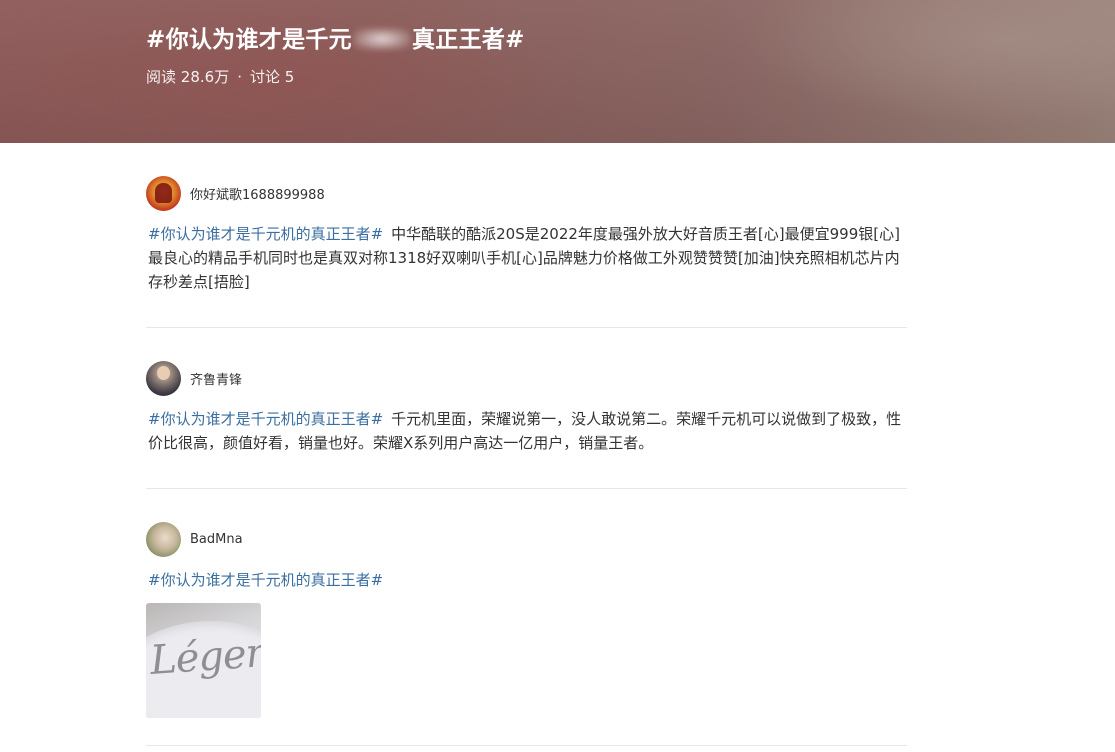 The image size is (1115, 752). Describe the element at coordinates (216, 539) in the screenshot. I see `username: BadMna` at that location.